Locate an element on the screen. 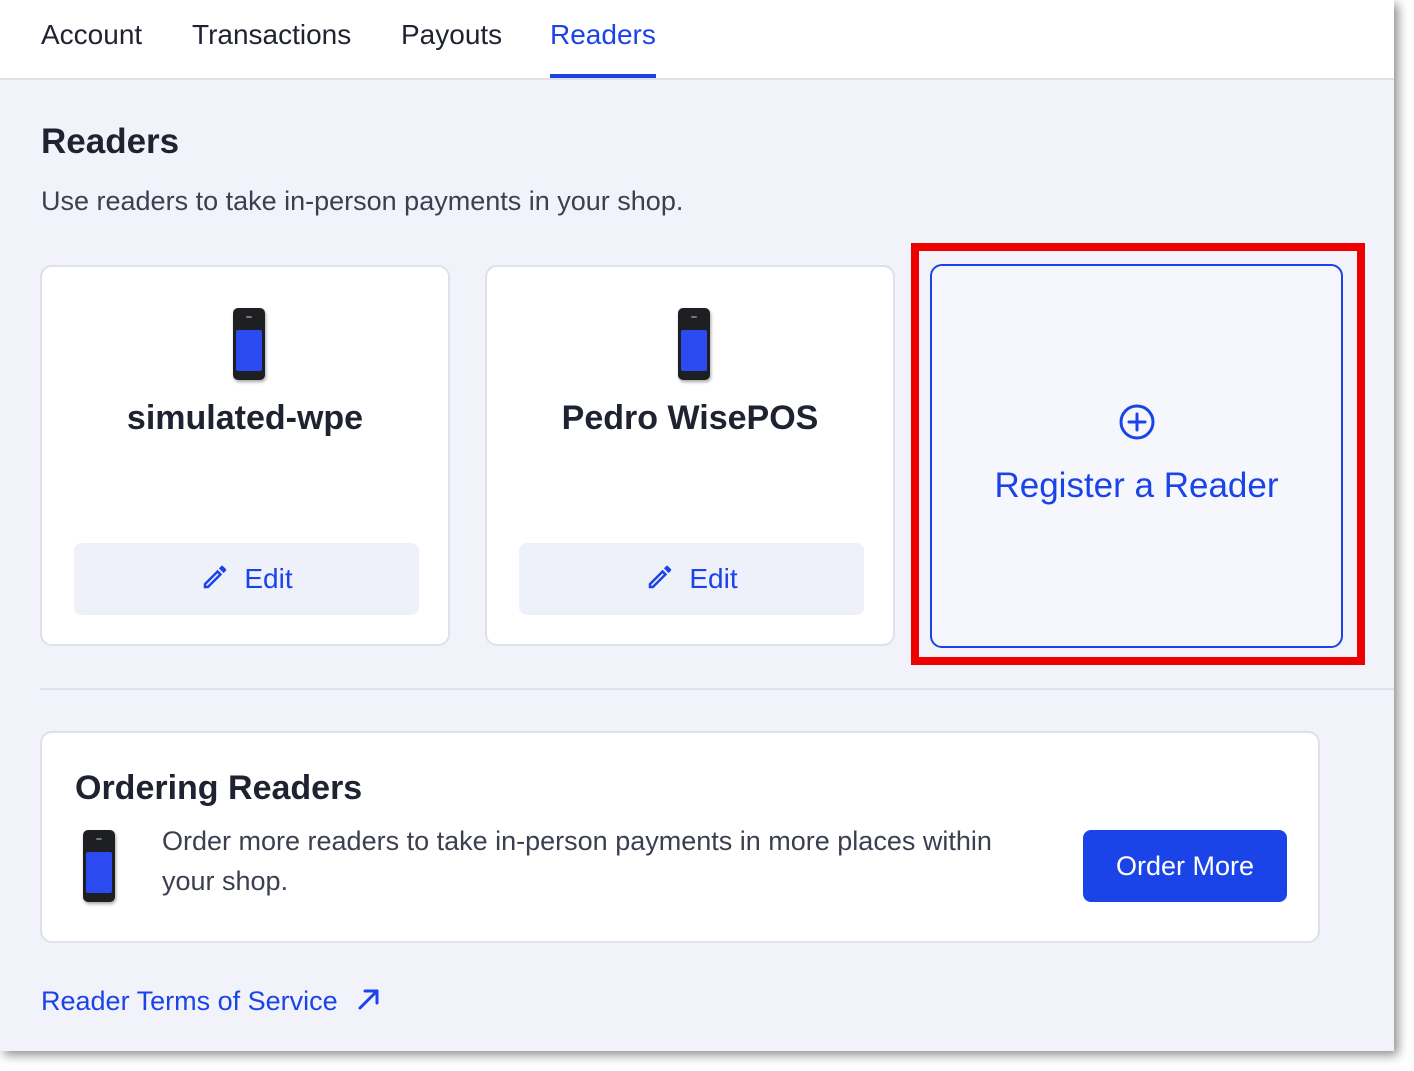 This screenshot has height=1071, width=1414. page-title: Readers is located at coordinates (110, 141).